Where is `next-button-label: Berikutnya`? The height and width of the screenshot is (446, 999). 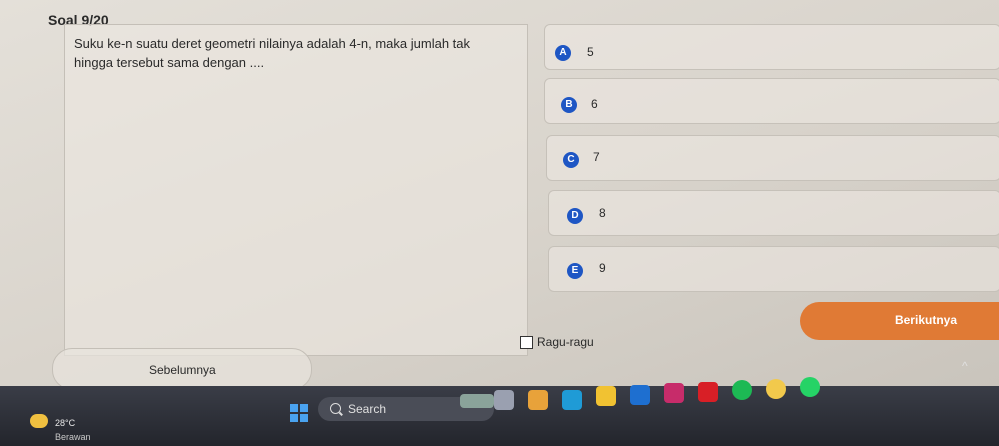 next-button-label: Berikutnya is located at coordinates (925, 320).